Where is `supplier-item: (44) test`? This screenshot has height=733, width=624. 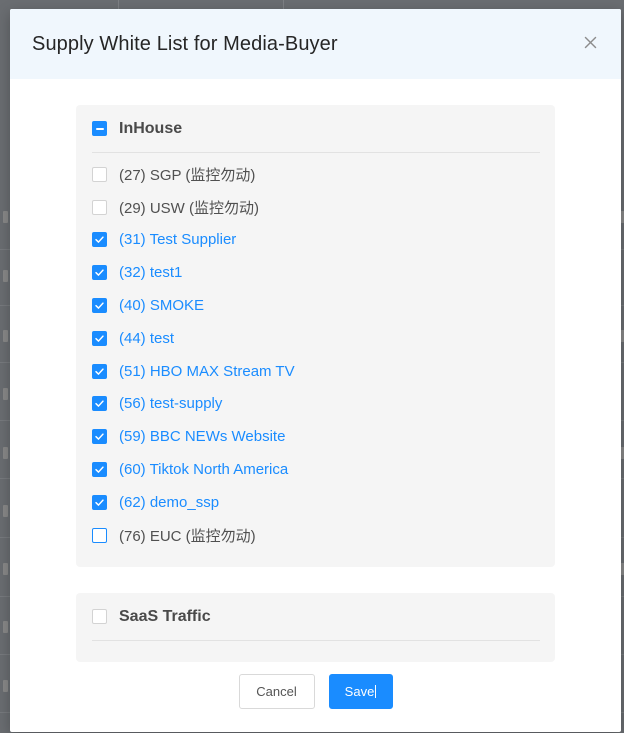
supplier-item: (44) test is located at coordinates (316, 338).